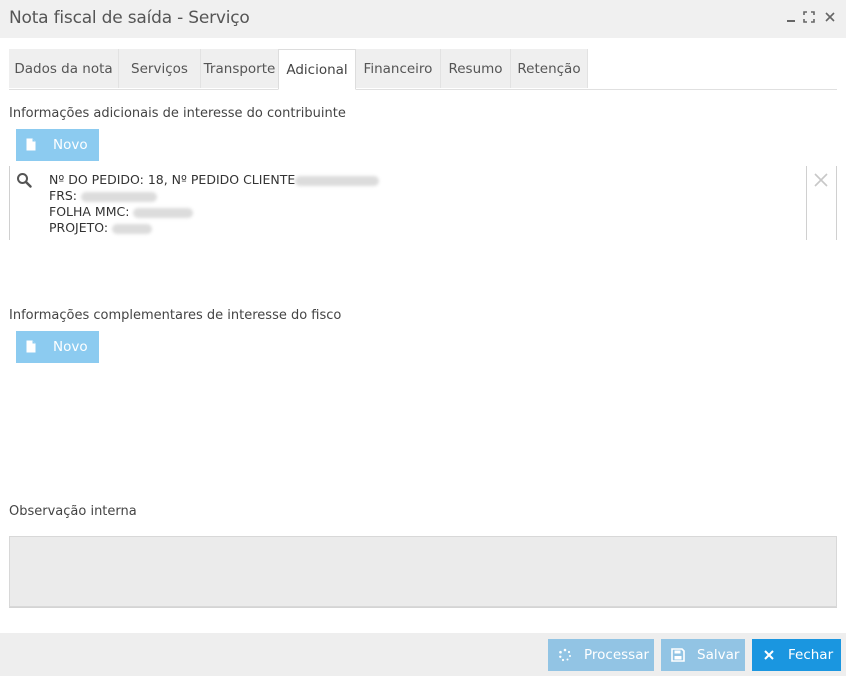  I want to click on tab-transporte: Transporte, so click(240, 68).